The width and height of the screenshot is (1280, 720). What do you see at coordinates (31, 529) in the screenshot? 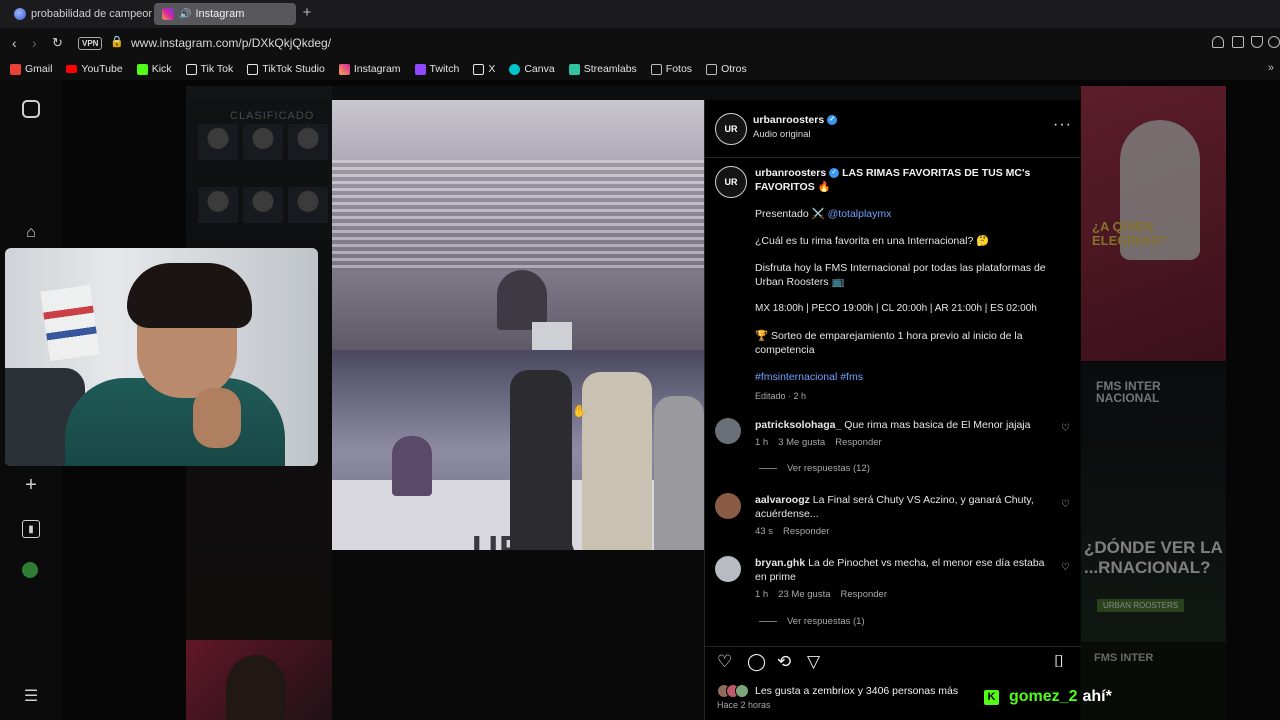
I see `insights-icon: ▮` at bounding box center [31, 529].